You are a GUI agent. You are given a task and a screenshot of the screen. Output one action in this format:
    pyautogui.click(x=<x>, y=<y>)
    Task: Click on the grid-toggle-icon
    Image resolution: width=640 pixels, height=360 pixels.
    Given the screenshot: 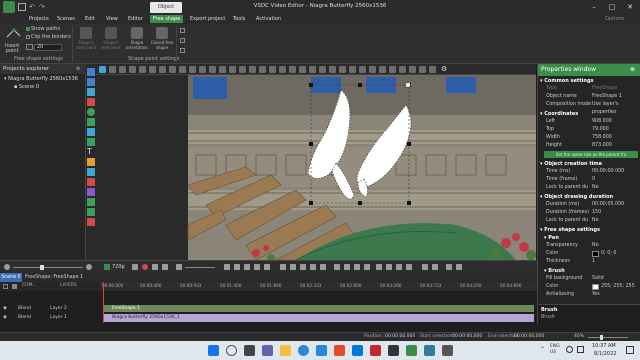 What is the action you would take?
    pyautogui.click(x=422, y=69)
    